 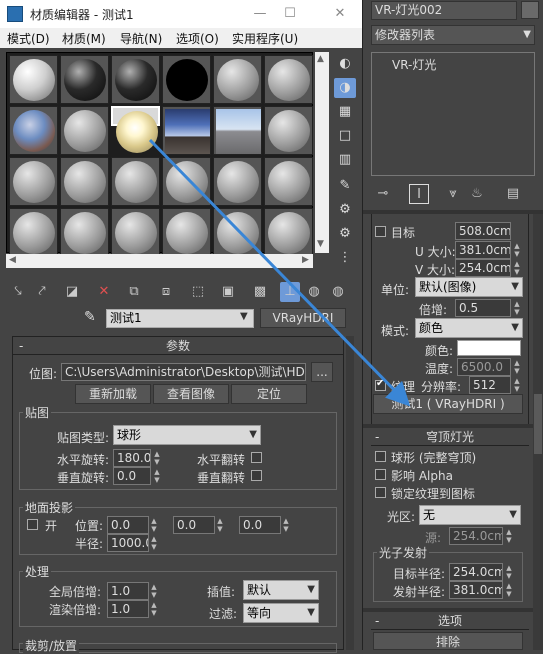 I want to click on target-checkbox, so click(x=380, y=231).